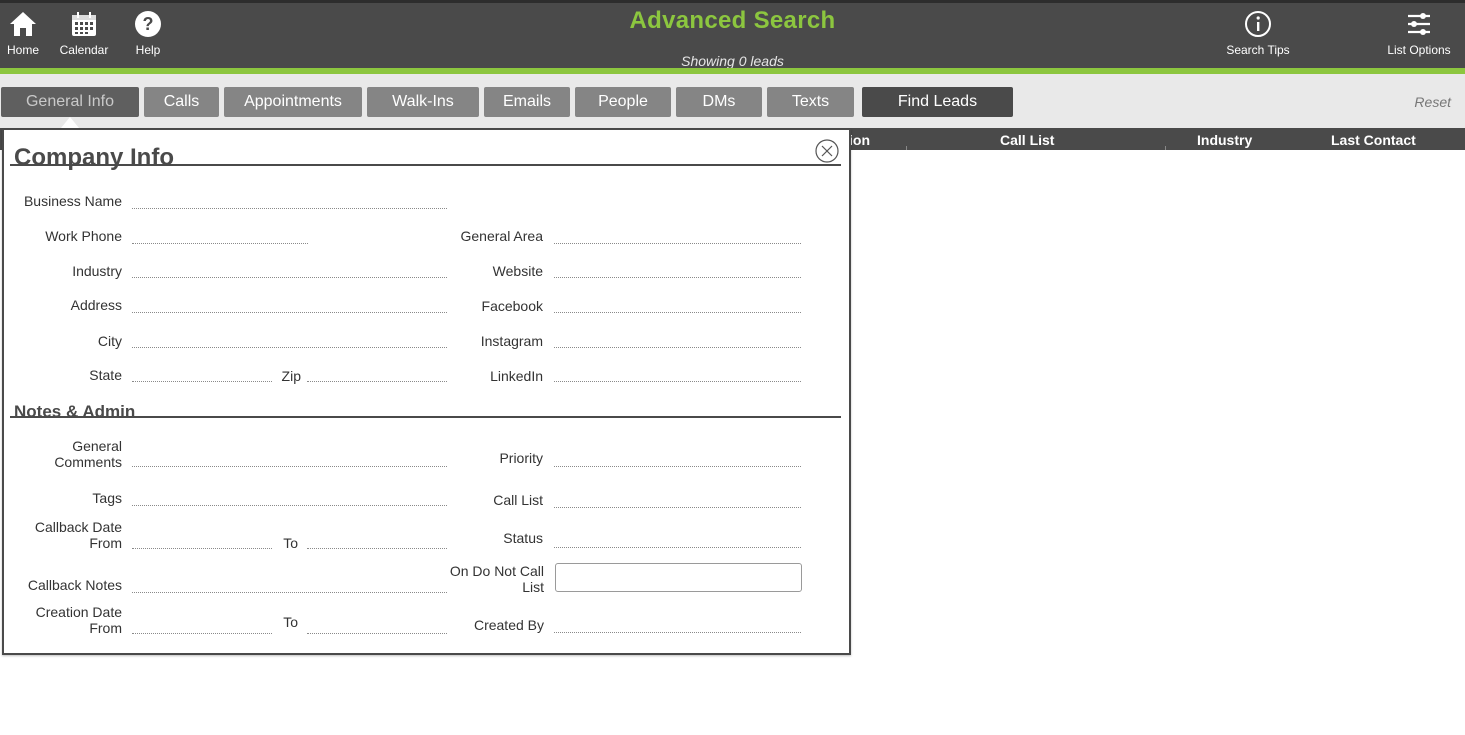 Image resolution: width=1465 pixels, height=735 pixels. What do you see at coordinates (518, 500) in the screenshot?
I see `call-list-label: Call List` at bounding box center [518, 500].